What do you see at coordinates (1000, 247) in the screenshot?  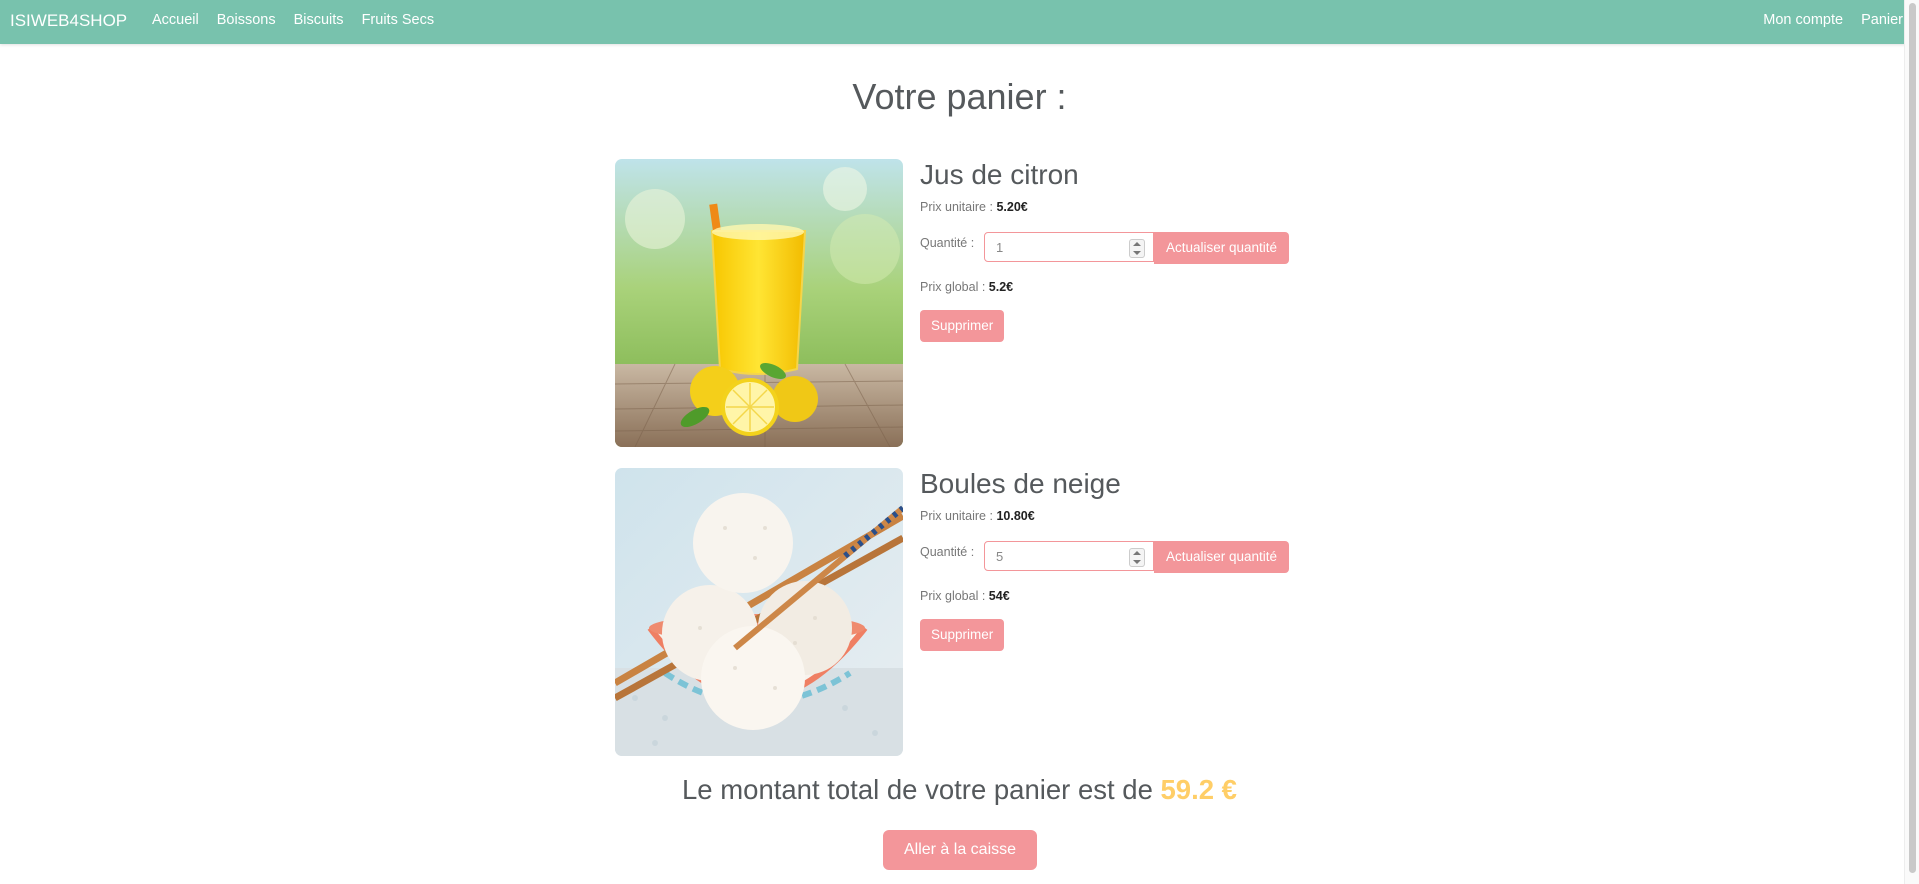 I see `quantity-value: 1` at bounding box center [1000, 247].